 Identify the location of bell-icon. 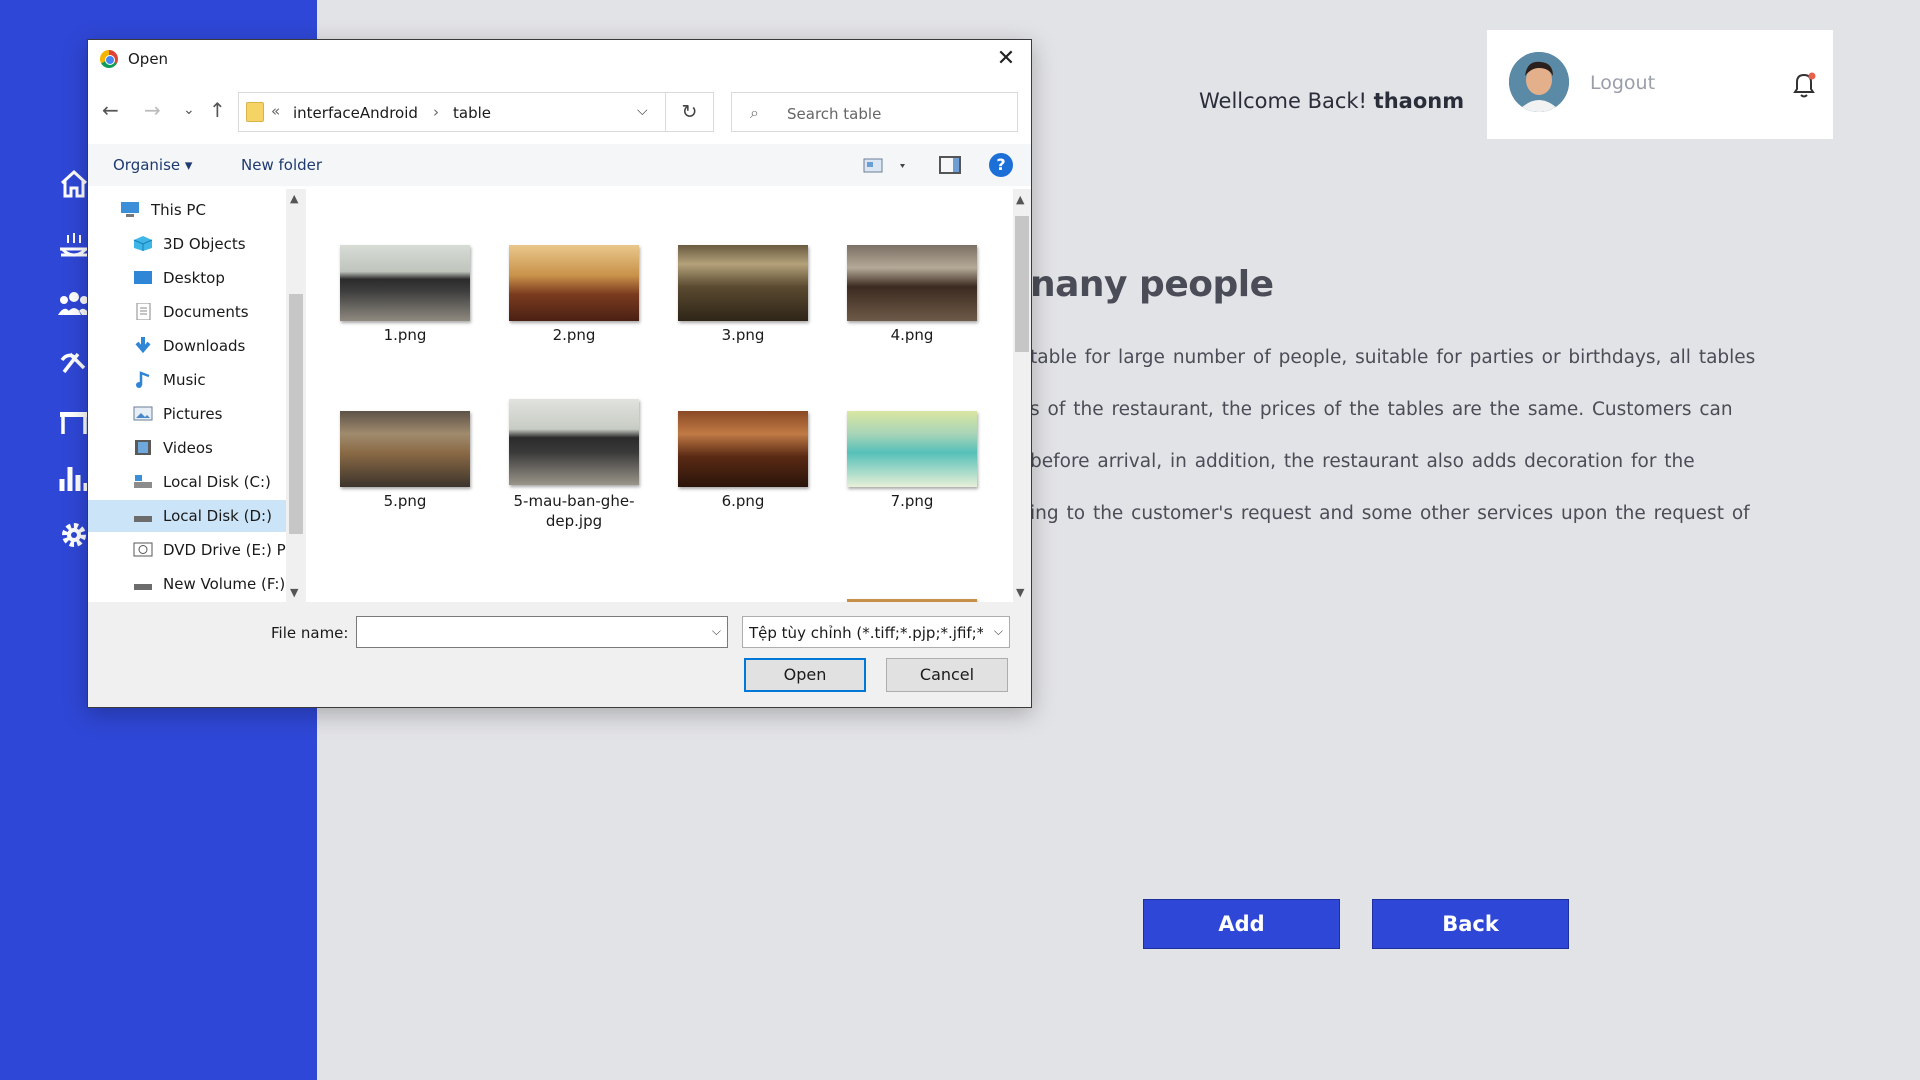
(1804, 85).